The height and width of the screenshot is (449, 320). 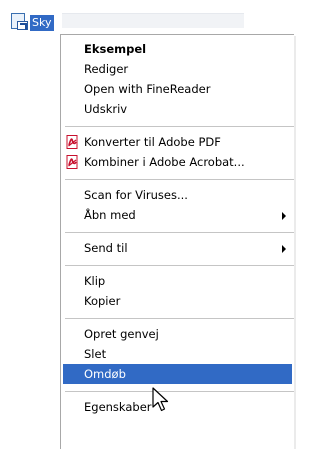 What do you see at coordinates (177, 248) in the screenshot?
I see `menu-item-send-til: Send til` at bounding box center [177, 248].